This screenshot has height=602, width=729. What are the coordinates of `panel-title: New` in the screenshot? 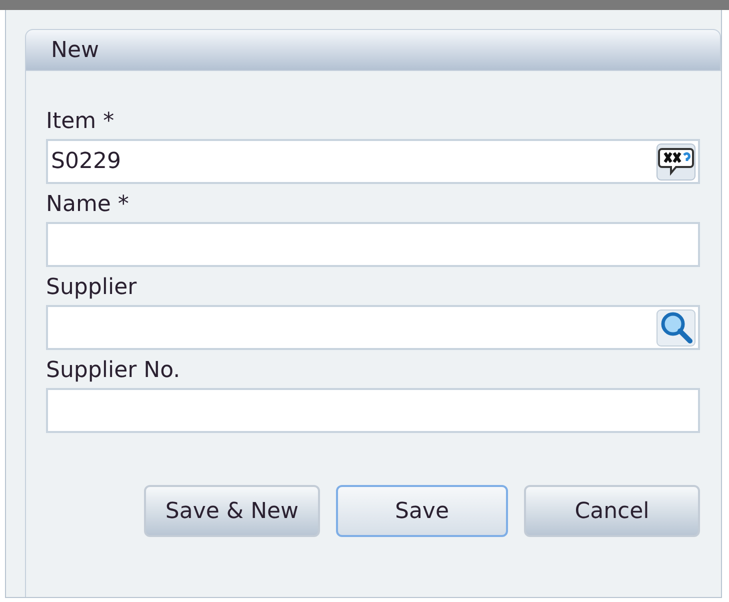 It's located at (75, 50).